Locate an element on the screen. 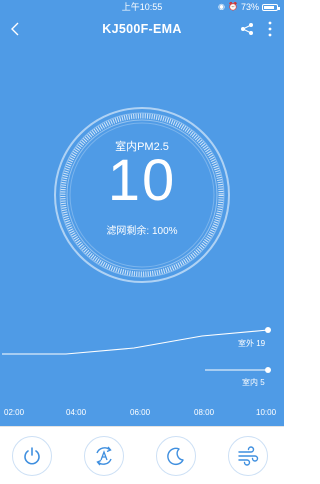  share-icon is located at coordinates (247, 29).